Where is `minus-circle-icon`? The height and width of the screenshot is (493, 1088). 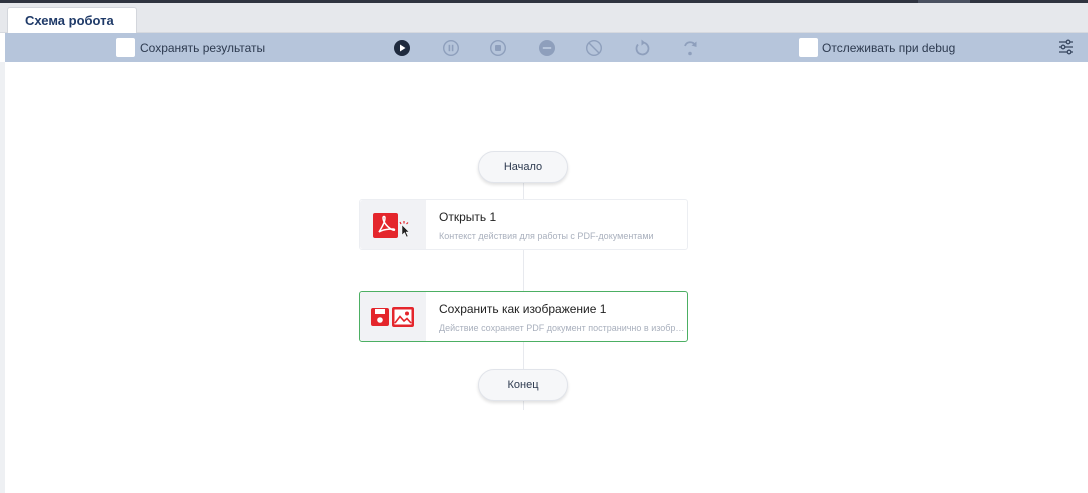
minus-circle-icon is located at coordinates (547, 48).